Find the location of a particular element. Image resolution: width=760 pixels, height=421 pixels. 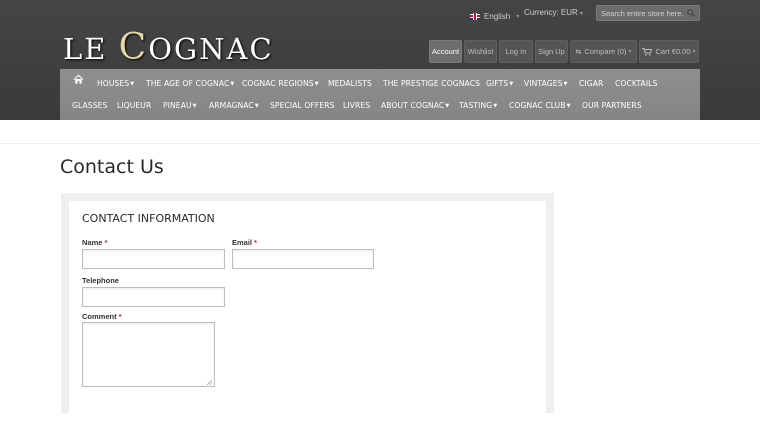

section-title: Contact Information is located at coordinates (148, 218).